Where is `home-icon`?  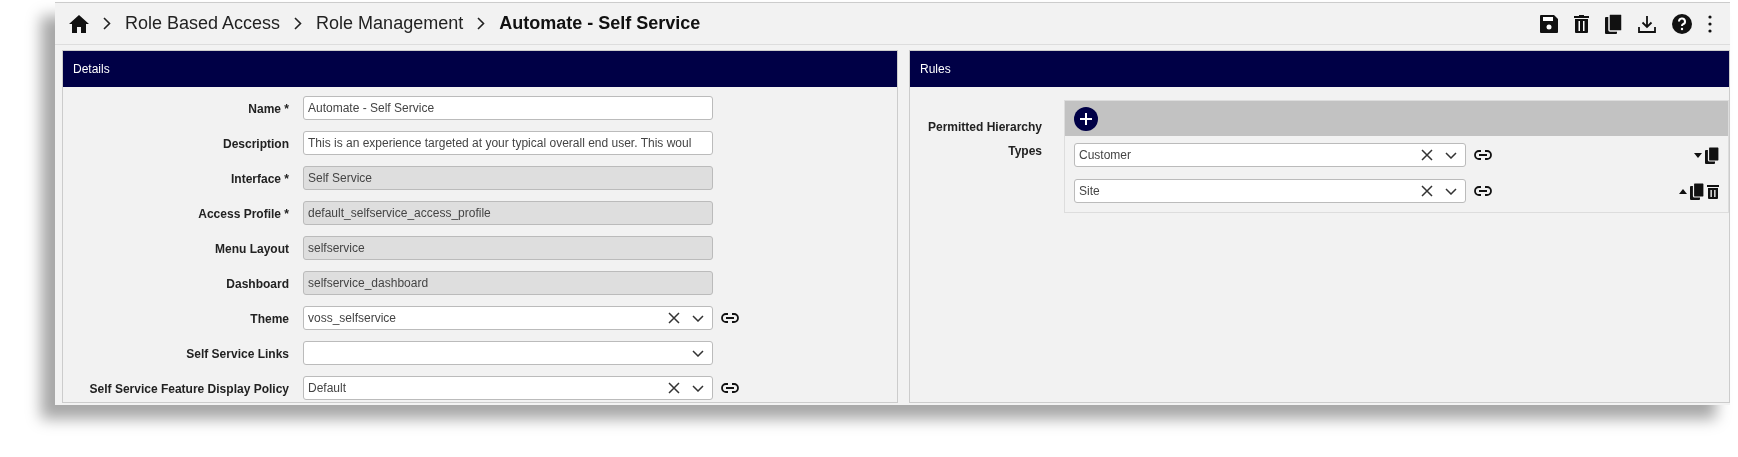
home-icon is located at coordinates (79, 23).